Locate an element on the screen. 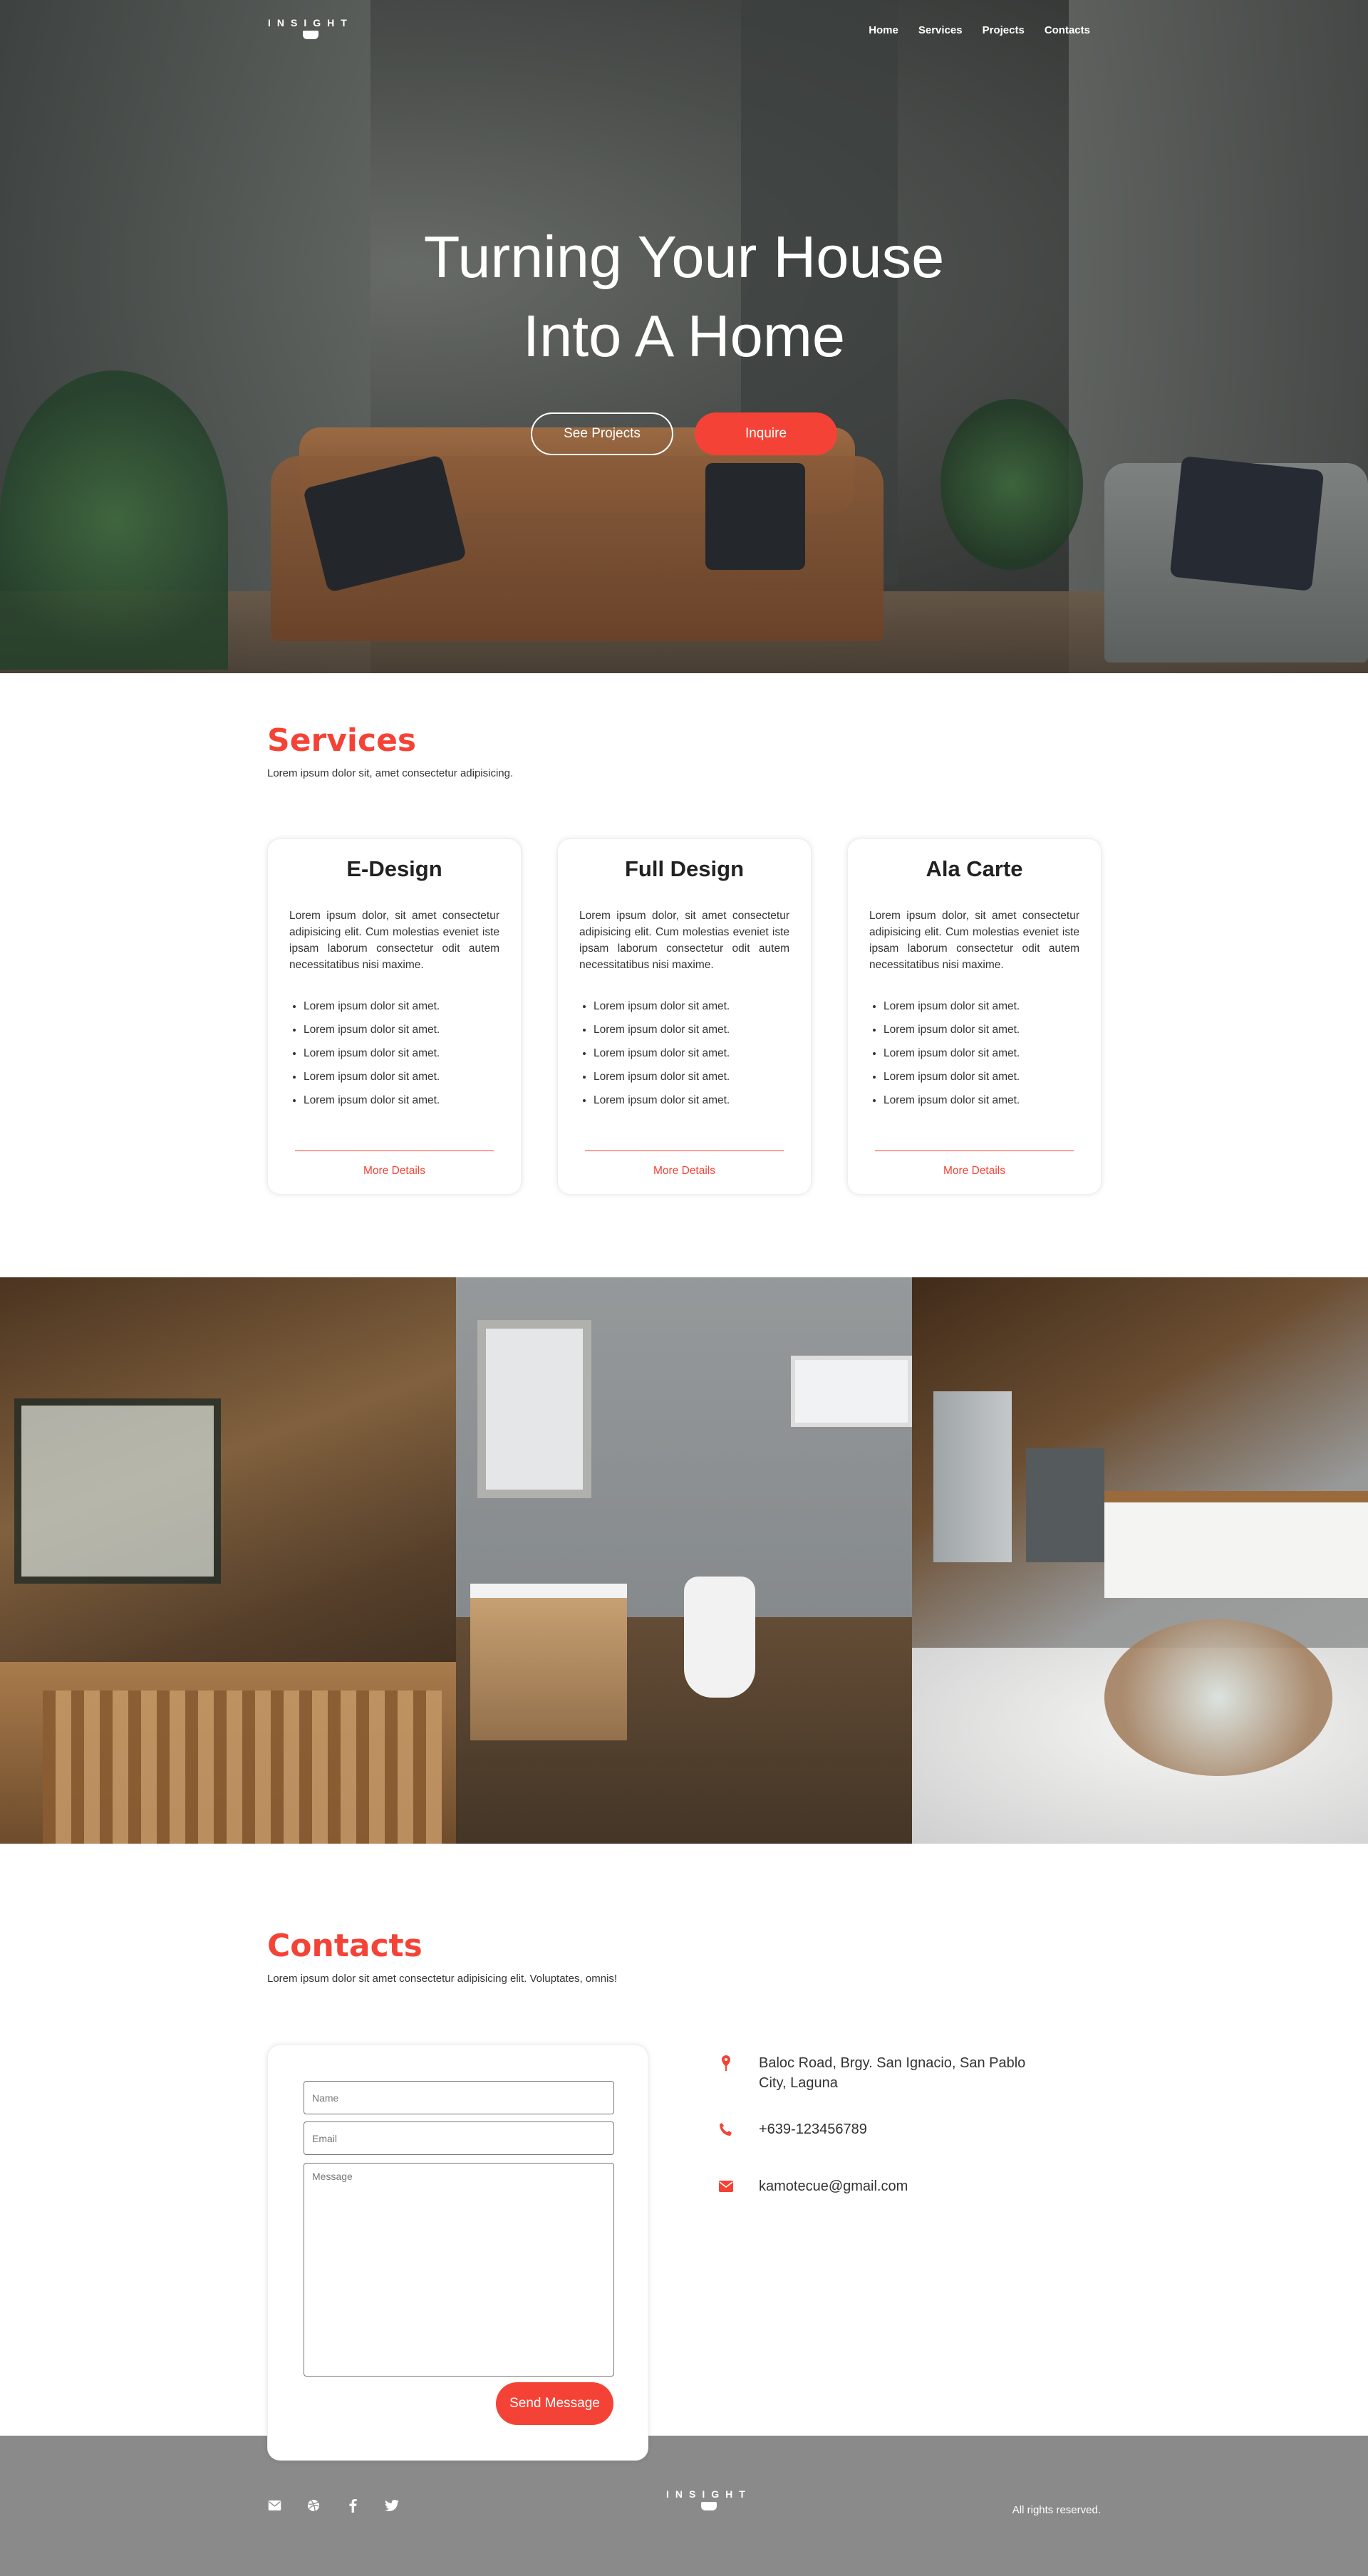 The image size is (1368, 2576). send-message-button: Send Message is located at coordinates (554, 2403).